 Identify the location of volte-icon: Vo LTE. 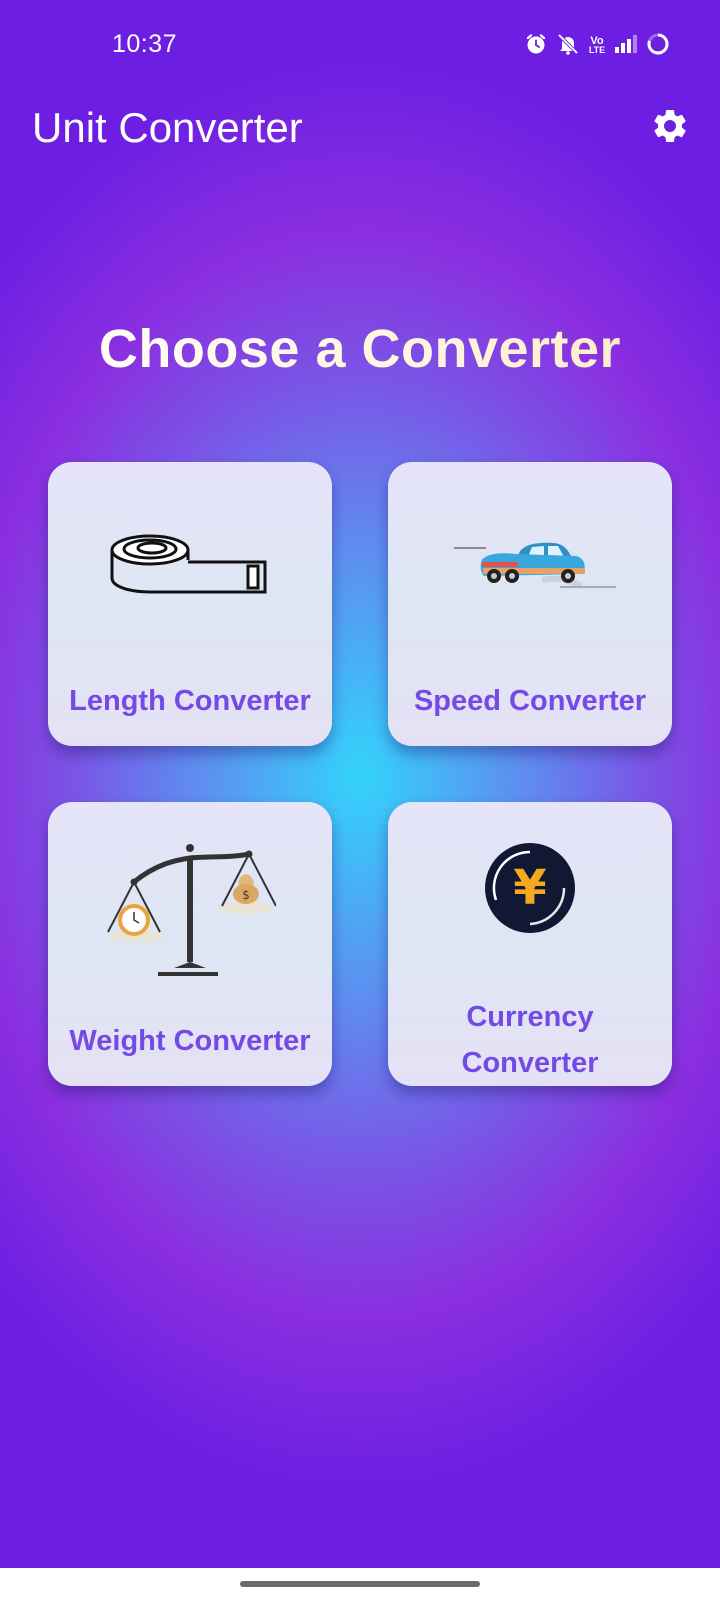
(597, 45).